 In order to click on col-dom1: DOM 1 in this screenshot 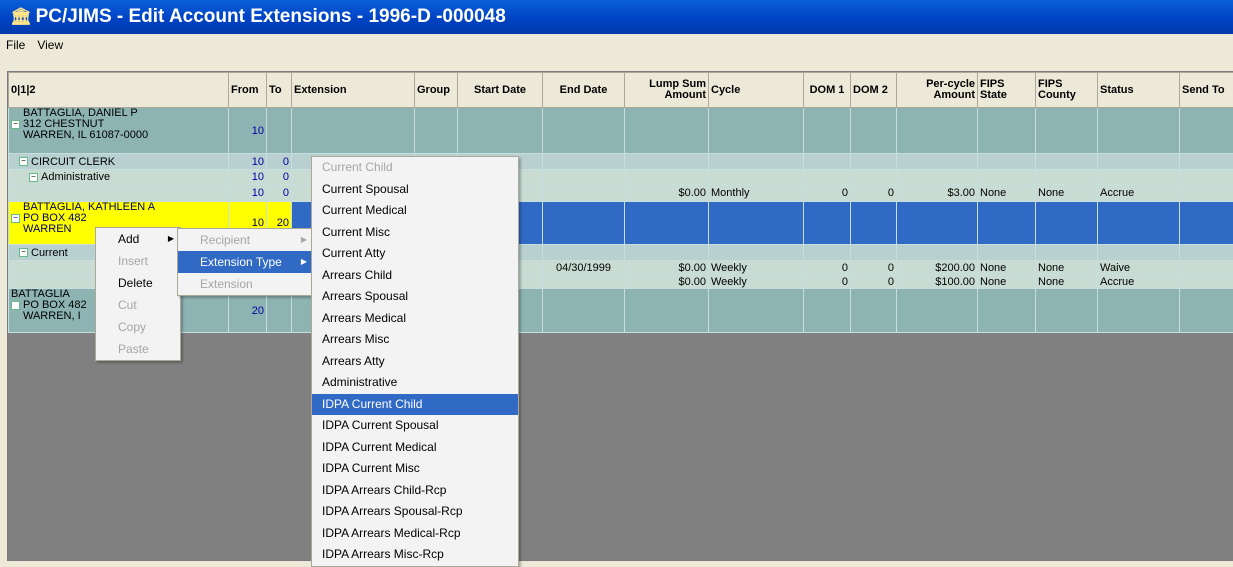, I will do `click(827, 90)`.